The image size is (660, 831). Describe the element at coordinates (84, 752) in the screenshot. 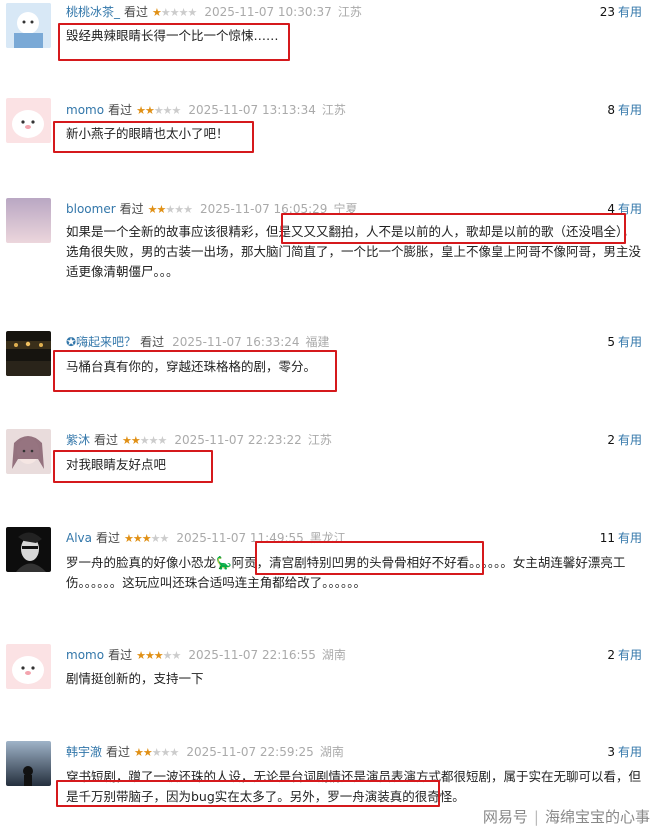

I see `username-link: 韩宇澈` at that location.